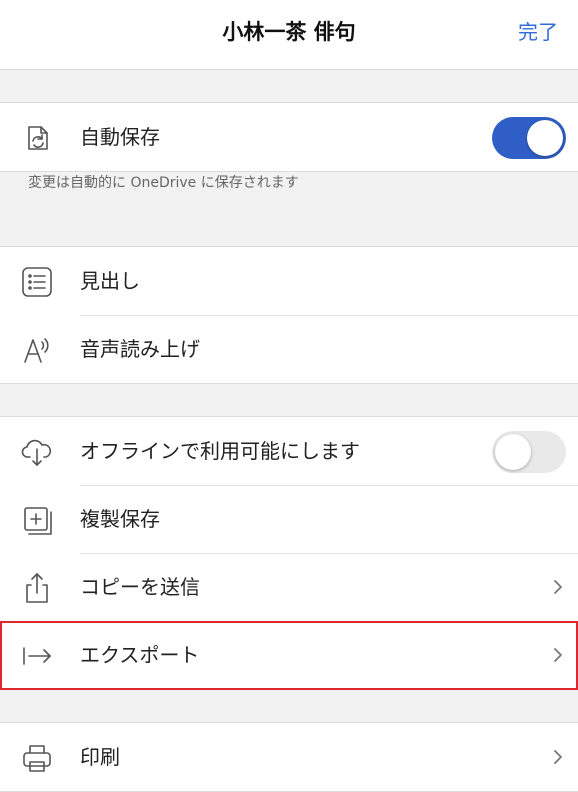 The height and width of the screenshot is (792, 578). Describe the element at coordinates (37, 758) in the screenshot. I see `printer-icon` at that location.